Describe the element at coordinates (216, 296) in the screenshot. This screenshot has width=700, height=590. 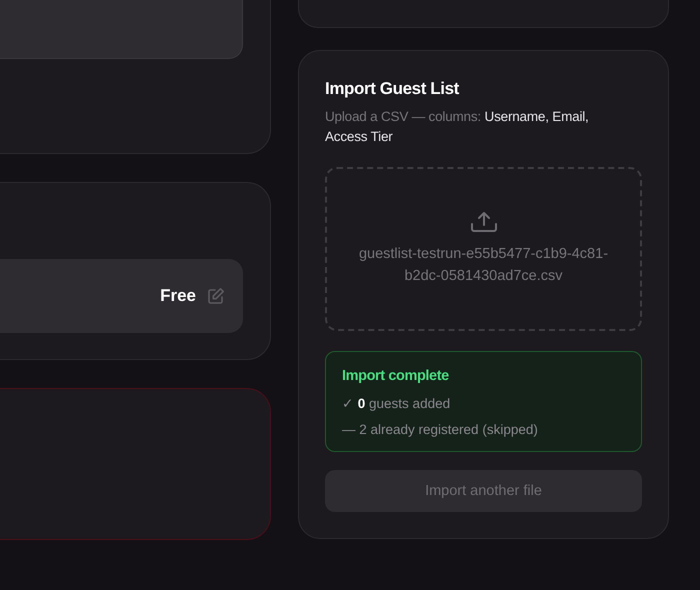
I see `edit-icon` at that location.